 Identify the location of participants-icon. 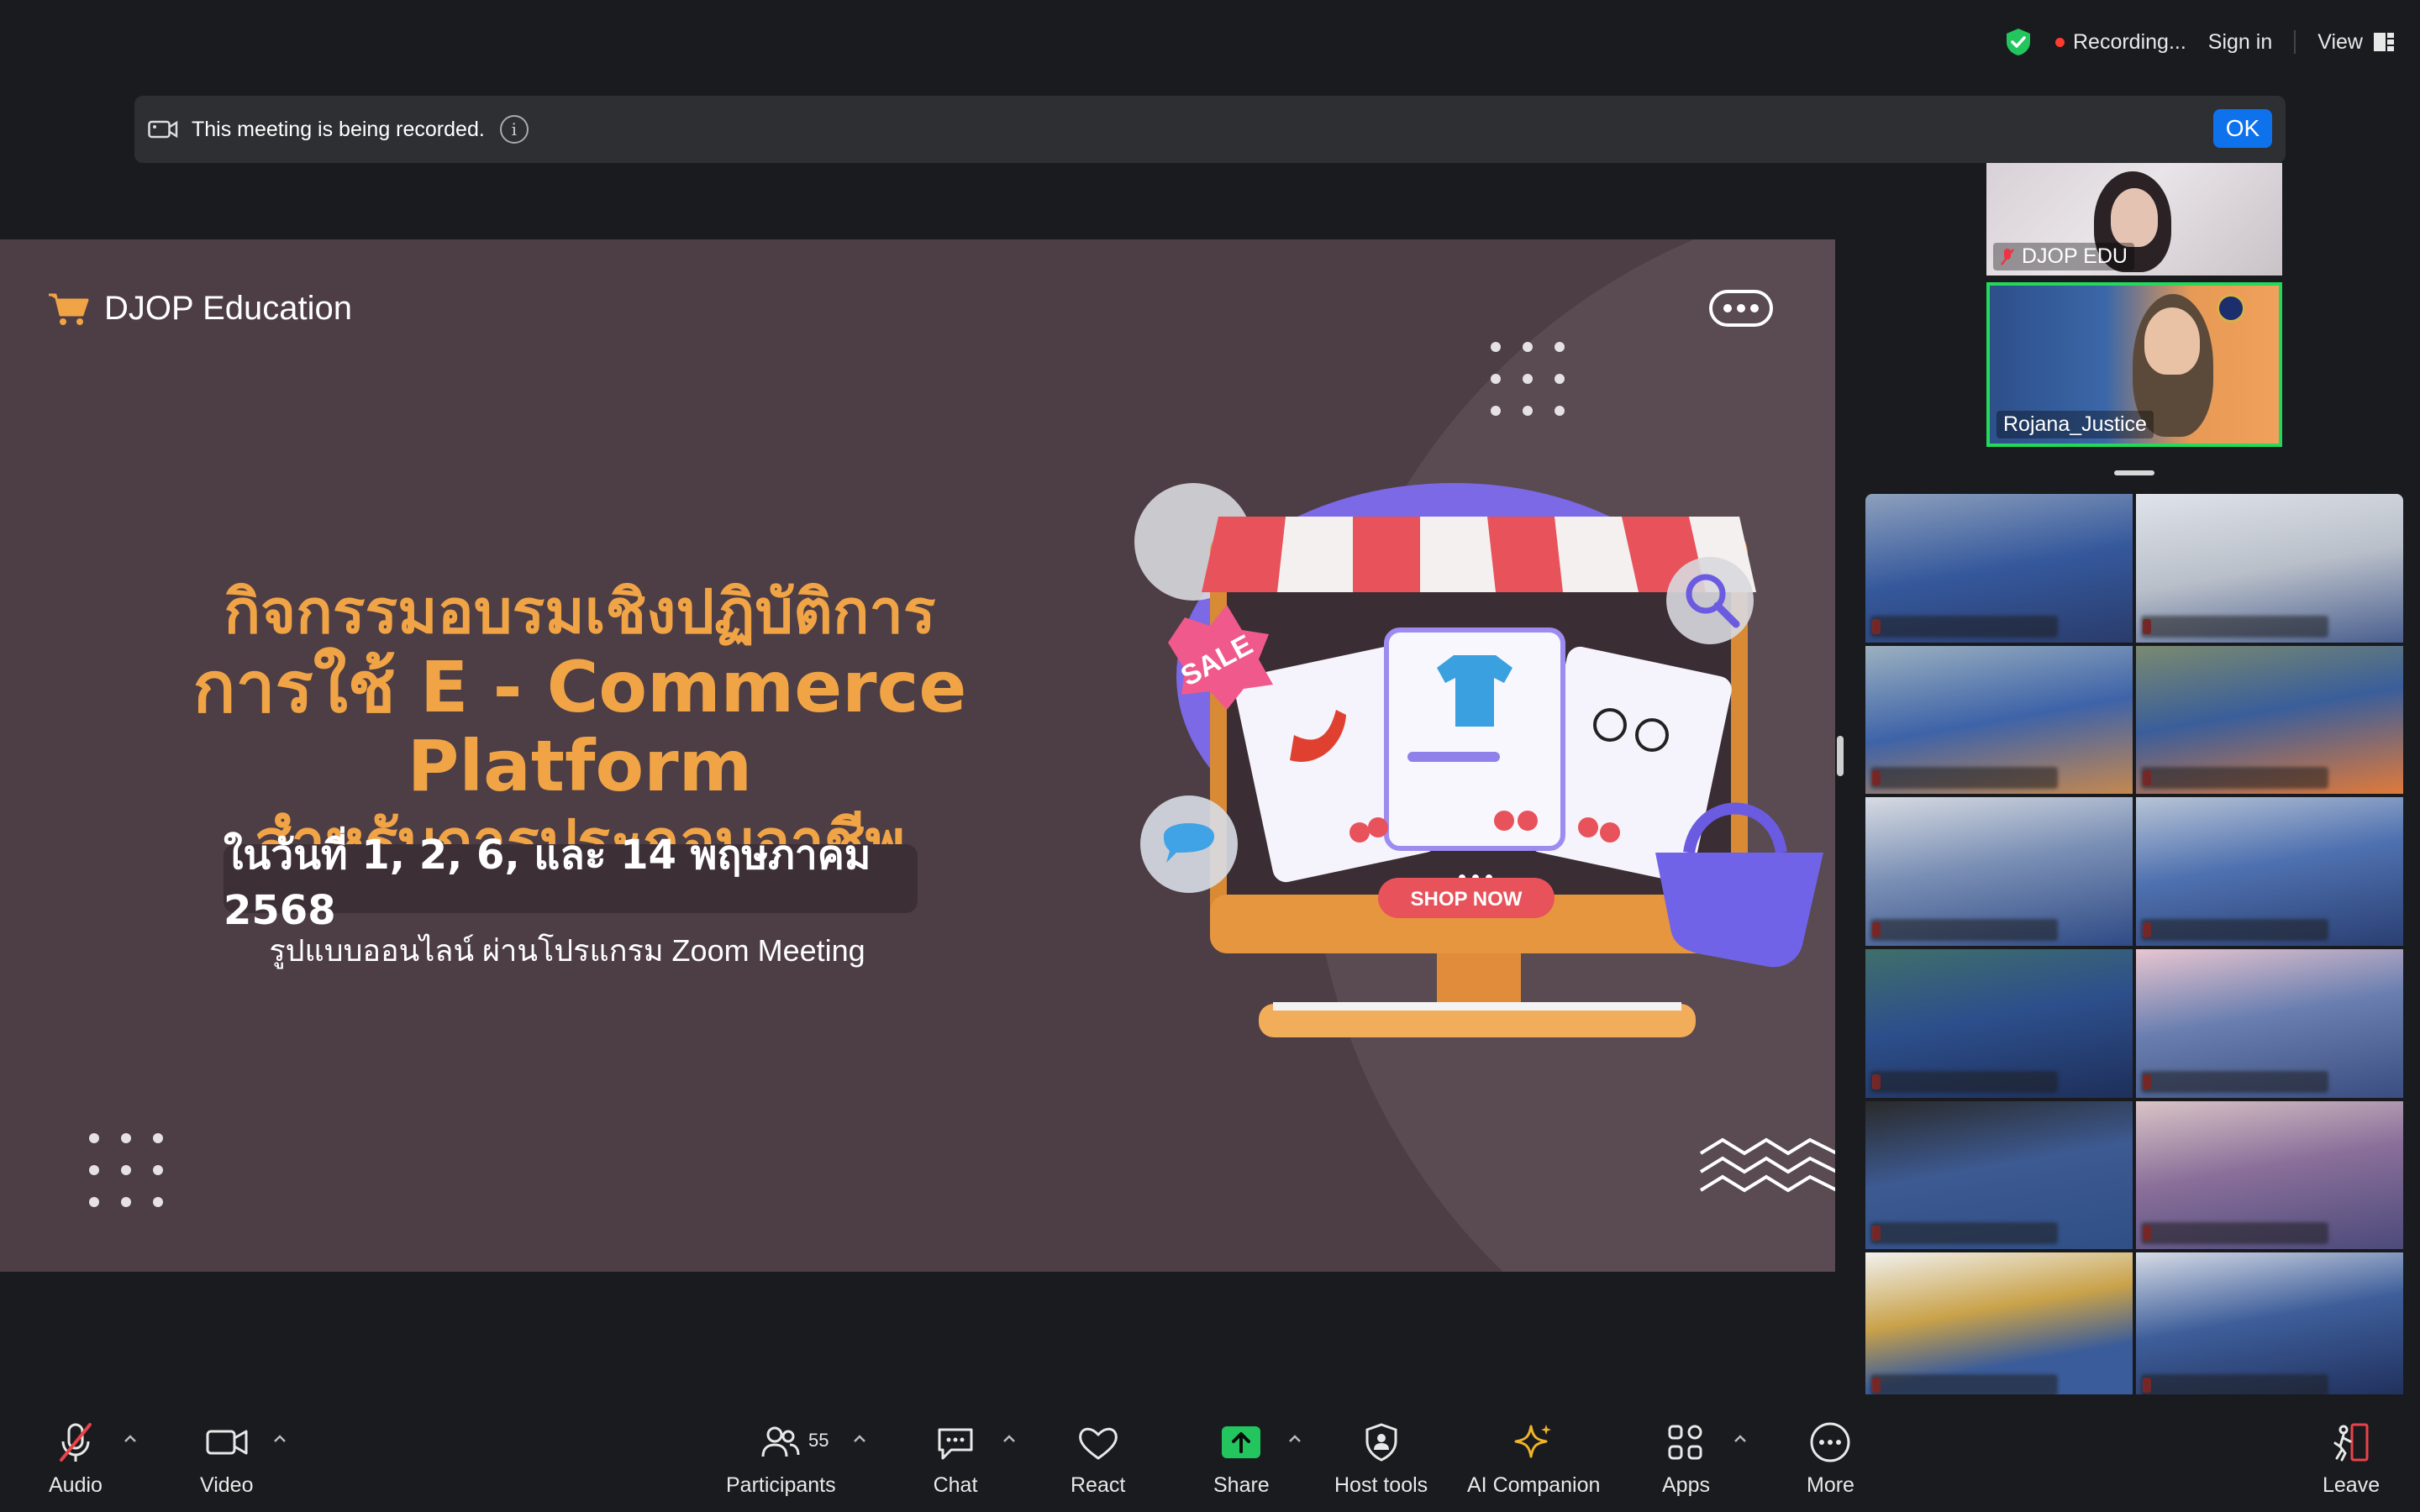
(780, 1441).